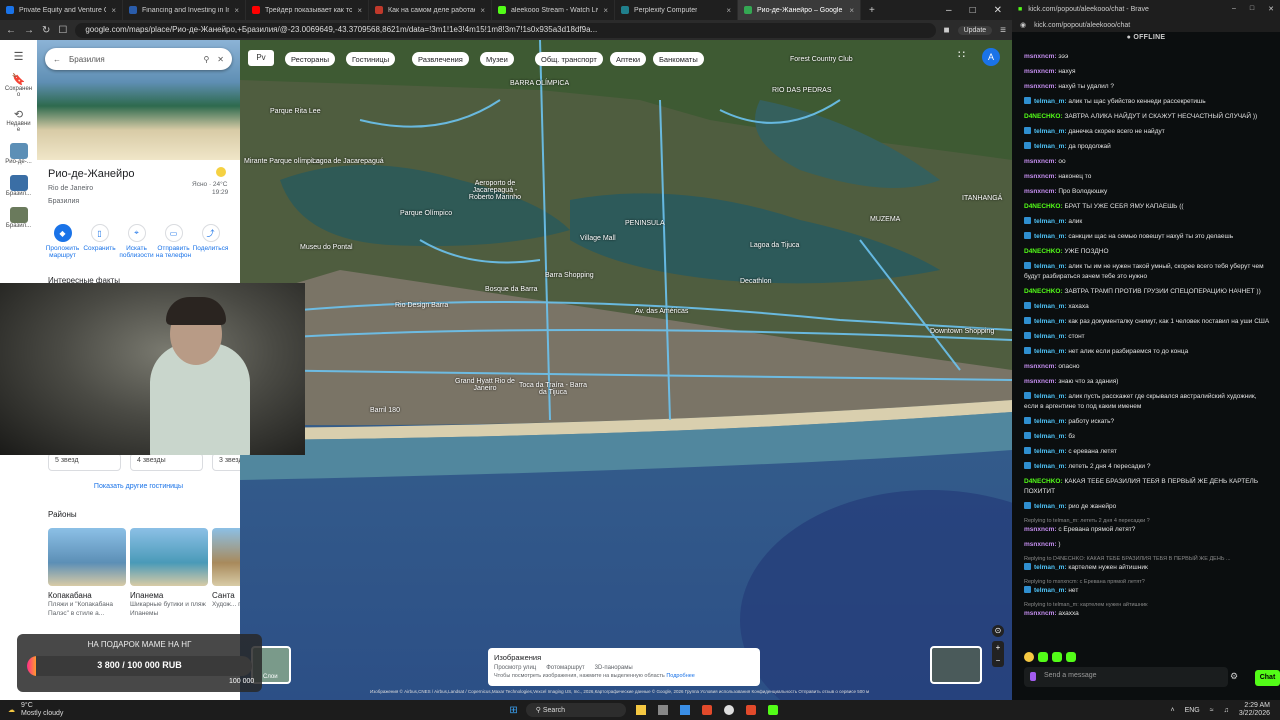 The image size is (1280, 720). I want to click on show-hotels-link: Показать другие гостиницы, so click(138, 486).